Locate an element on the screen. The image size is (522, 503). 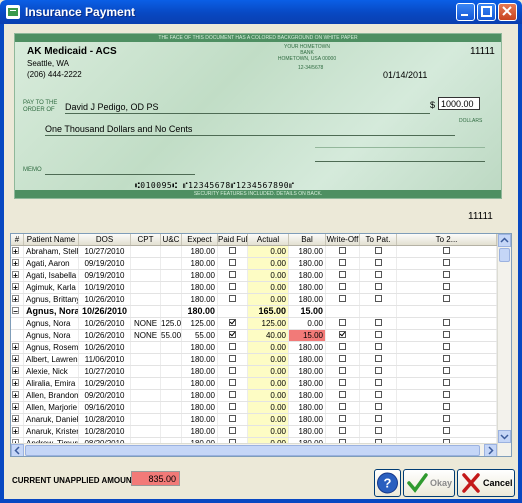
scroll-down-button is located at coordinates (504, 436).